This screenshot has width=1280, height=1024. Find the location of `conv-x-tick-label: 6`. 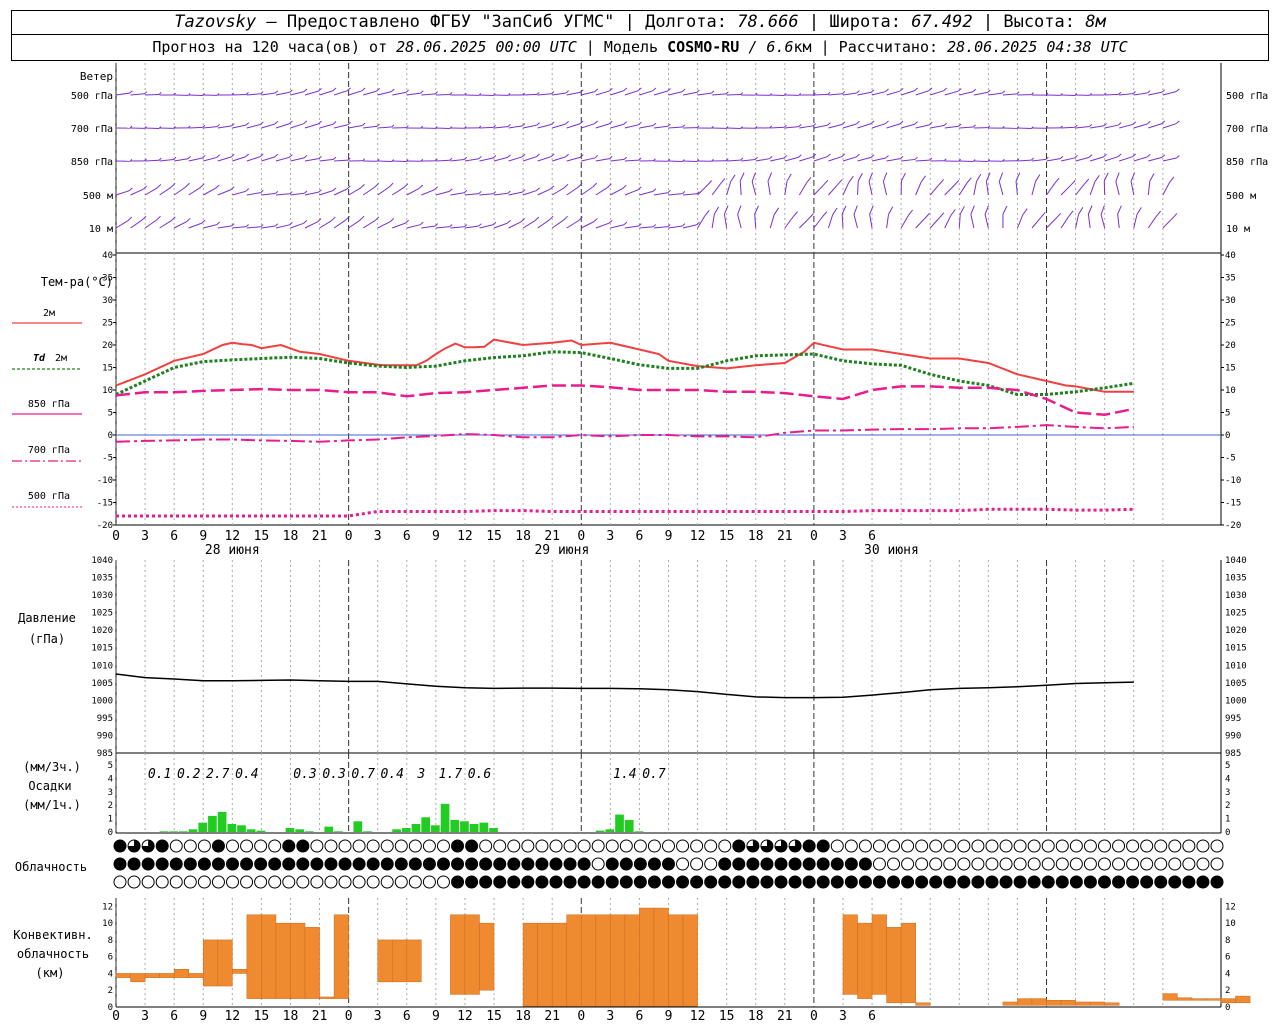

conv-x-tick-label: 6 is located at coordinates (872, 1016).